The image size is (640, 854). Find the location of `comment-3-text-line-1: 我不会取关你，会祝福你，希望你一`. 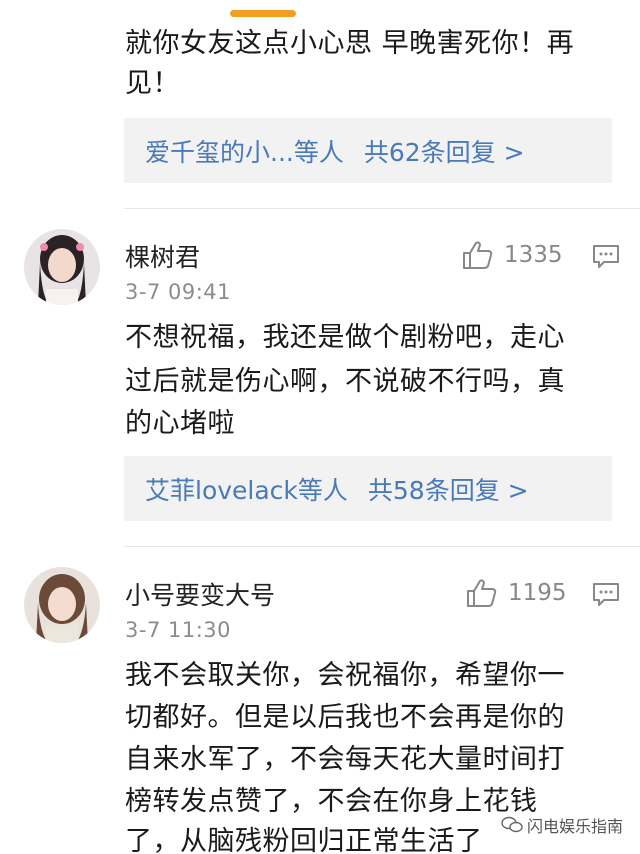

comment-3-text-line-1: 我不会取关你，会祝福你，希望你一 is located at coordinates (345, 675).